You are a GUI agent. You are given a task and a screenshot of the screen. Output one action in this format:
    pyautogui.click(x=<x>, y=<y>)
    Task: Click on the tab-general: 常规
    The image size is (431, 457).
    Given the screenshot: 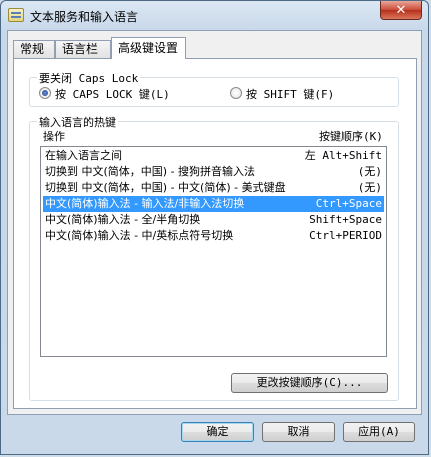 What is the action you would take?
    pyautogui.click(x=34, y=49)
    